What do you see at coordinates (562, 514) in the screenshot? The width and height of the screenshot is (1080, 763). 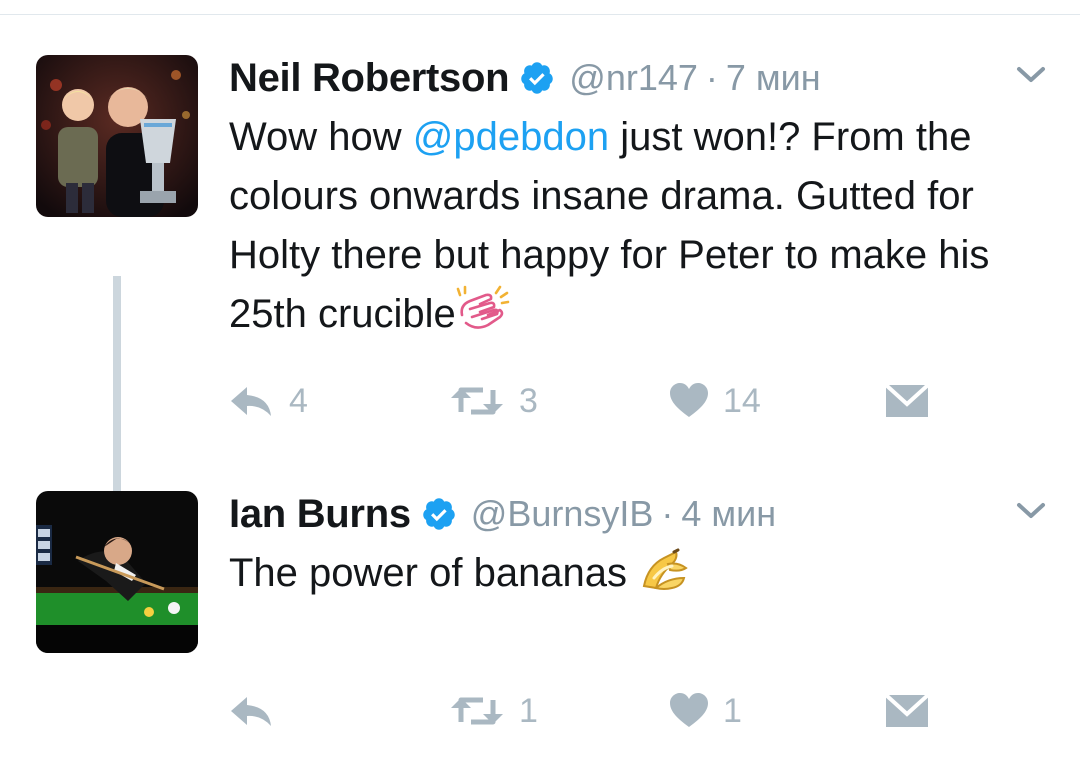 I see `author-handle: @BurnsyIB` at bounding box center [562, 514].